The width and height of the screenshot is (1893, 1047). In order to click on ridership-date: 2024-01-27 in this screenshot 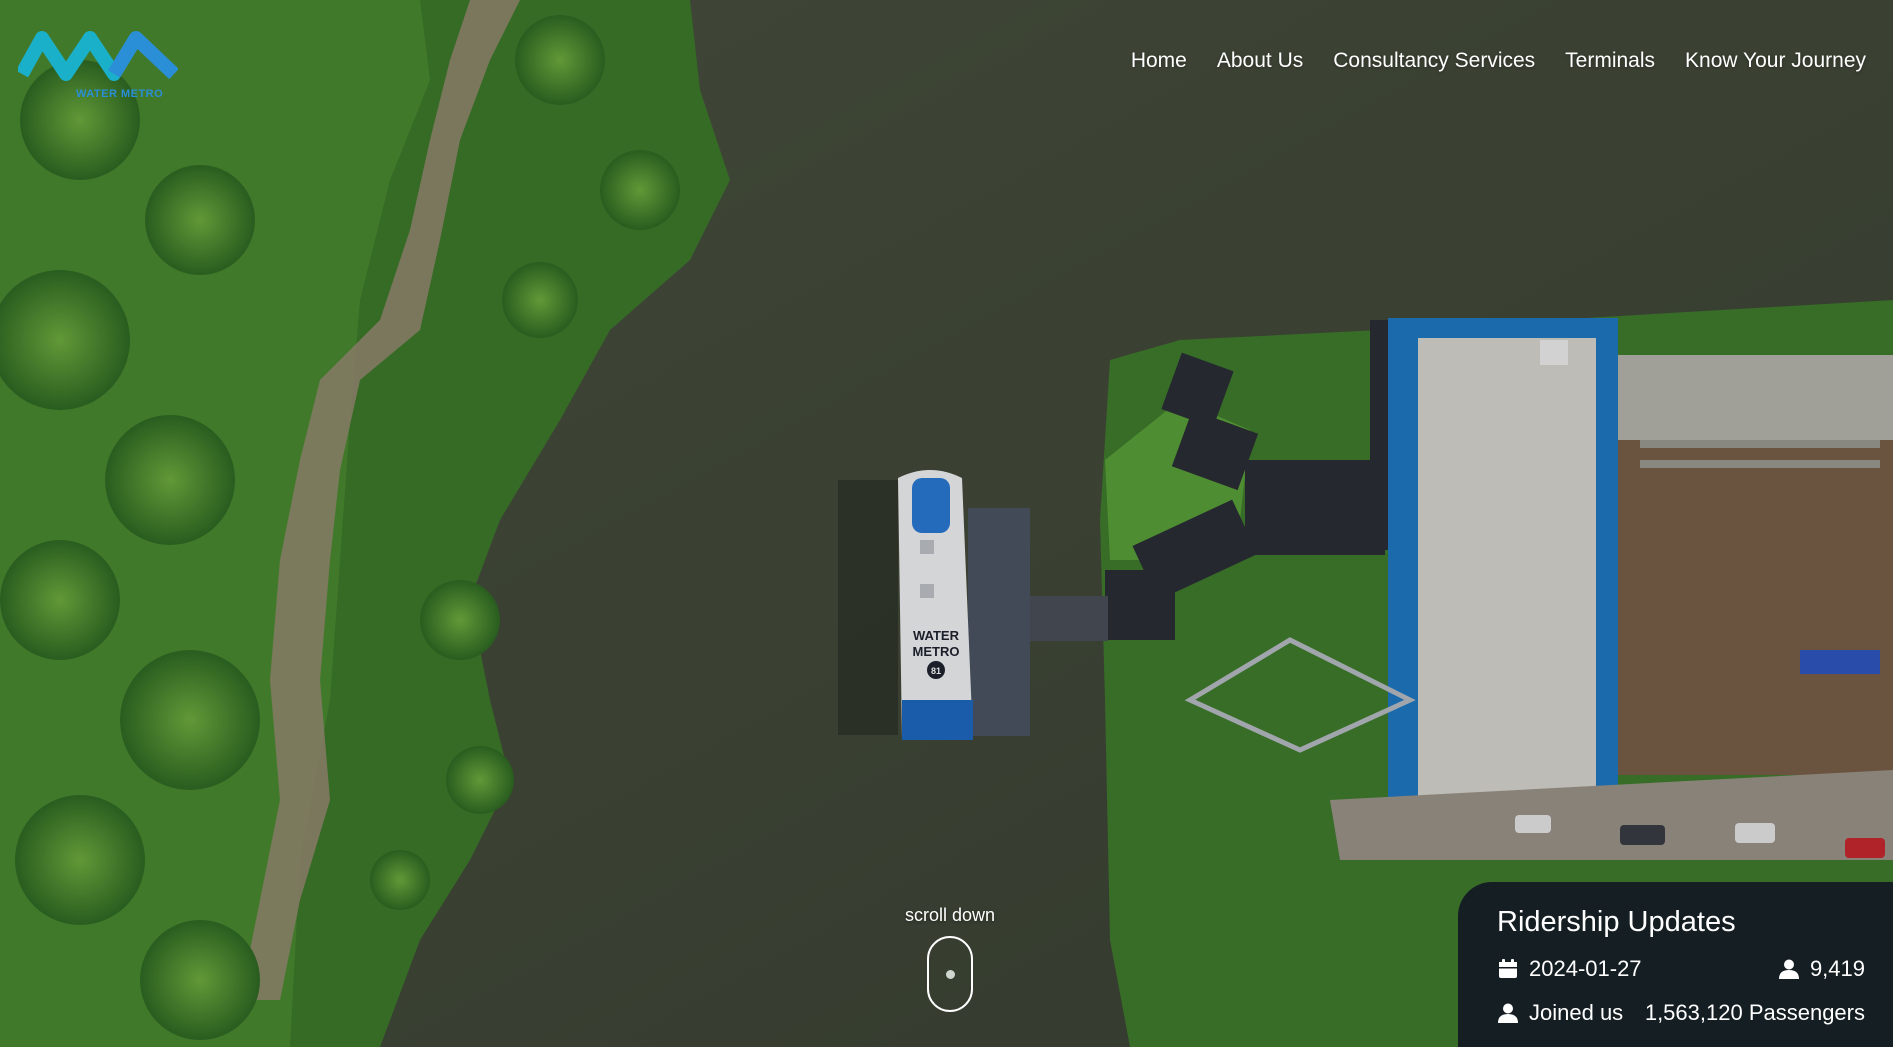, I will do `click(1569, 969)`.